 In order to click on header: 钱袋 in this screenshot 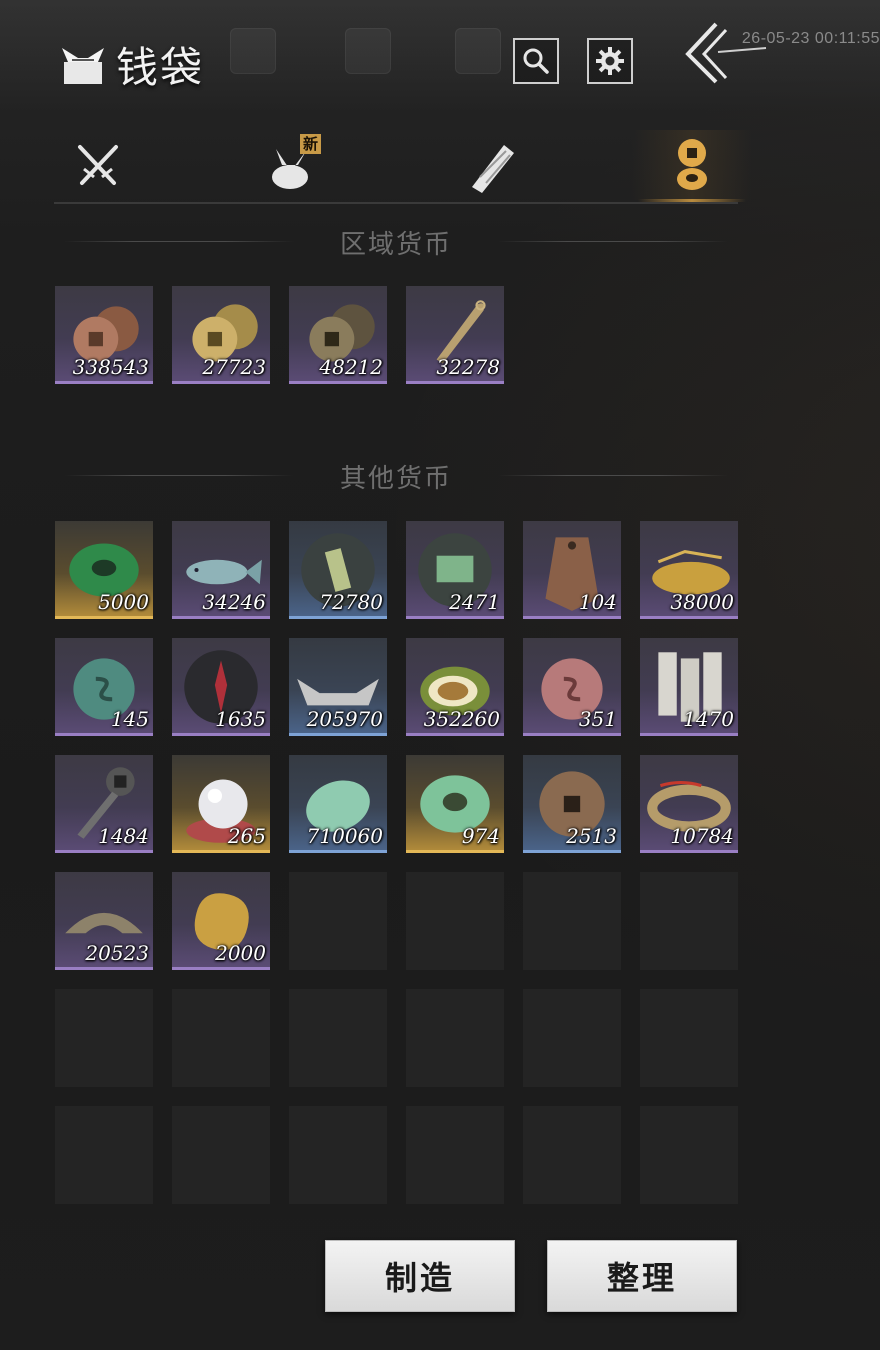, I will do `click(131, 64)`.